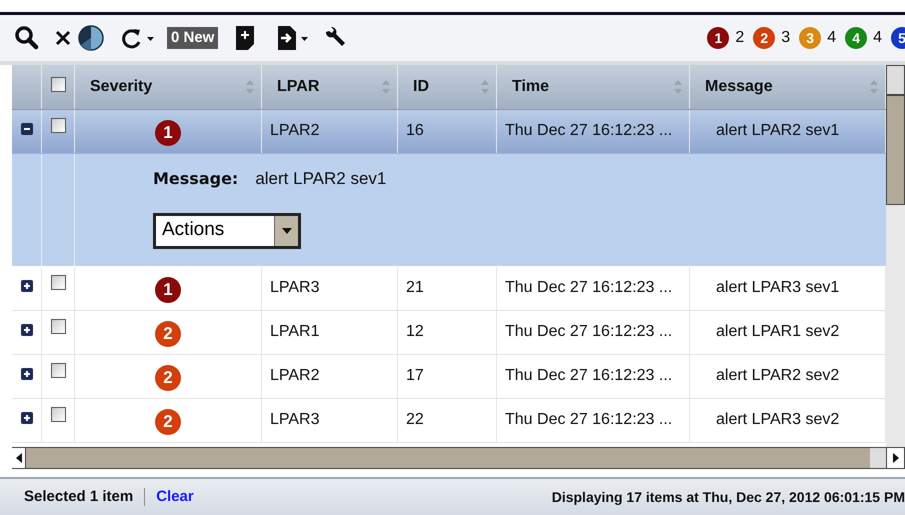  What do you see at coordinates (778, 130) in the screenshot?
I see `table-cell: alert LPAR2 sev1` at bounding box center [778, 130].